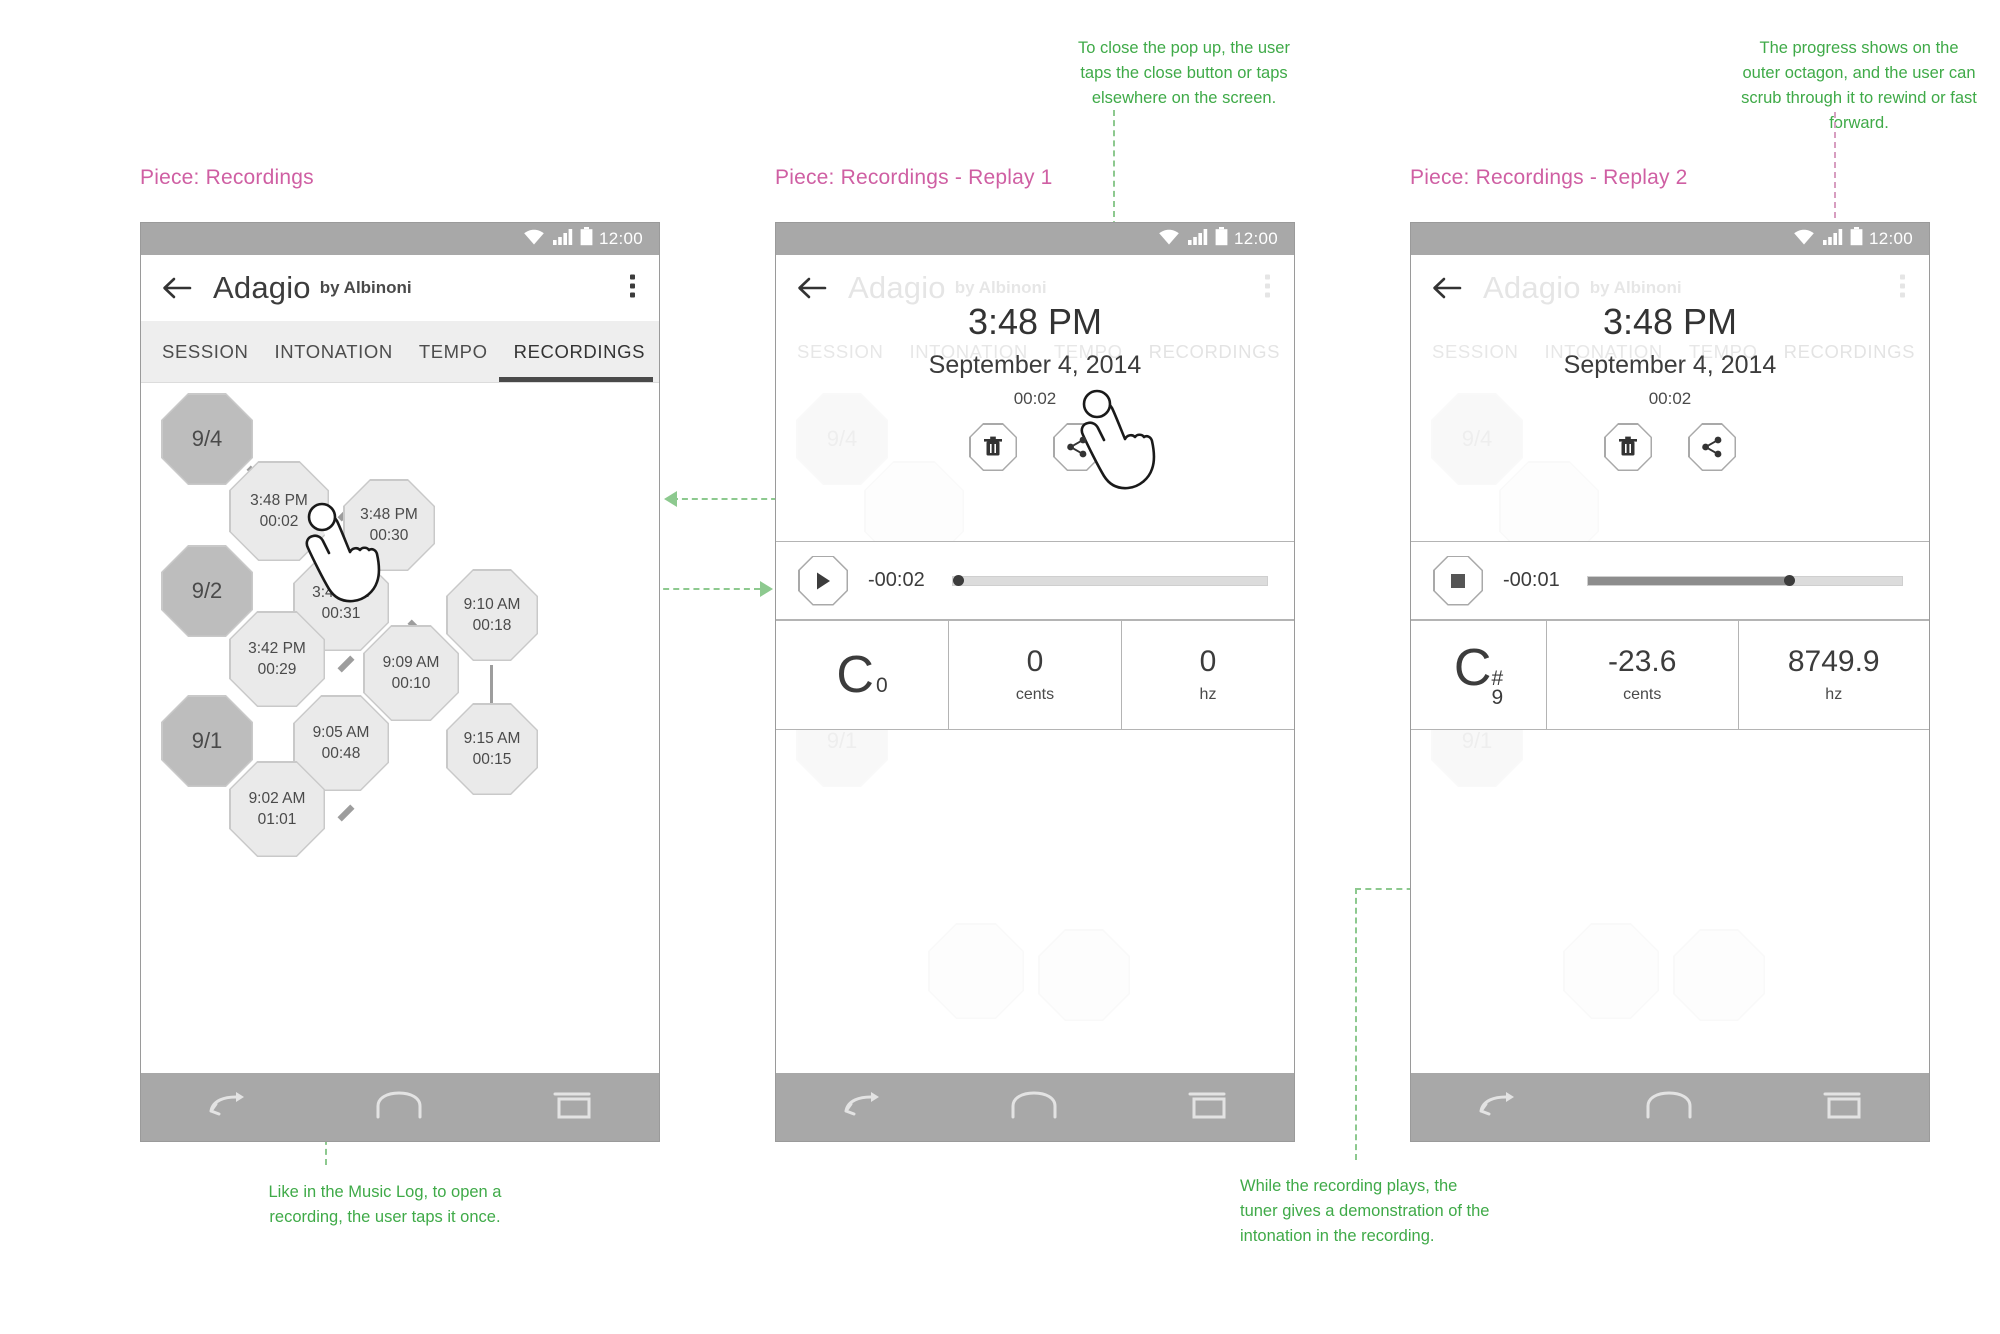  I want to click on recording-duration: 00:29, so click(277, 669).